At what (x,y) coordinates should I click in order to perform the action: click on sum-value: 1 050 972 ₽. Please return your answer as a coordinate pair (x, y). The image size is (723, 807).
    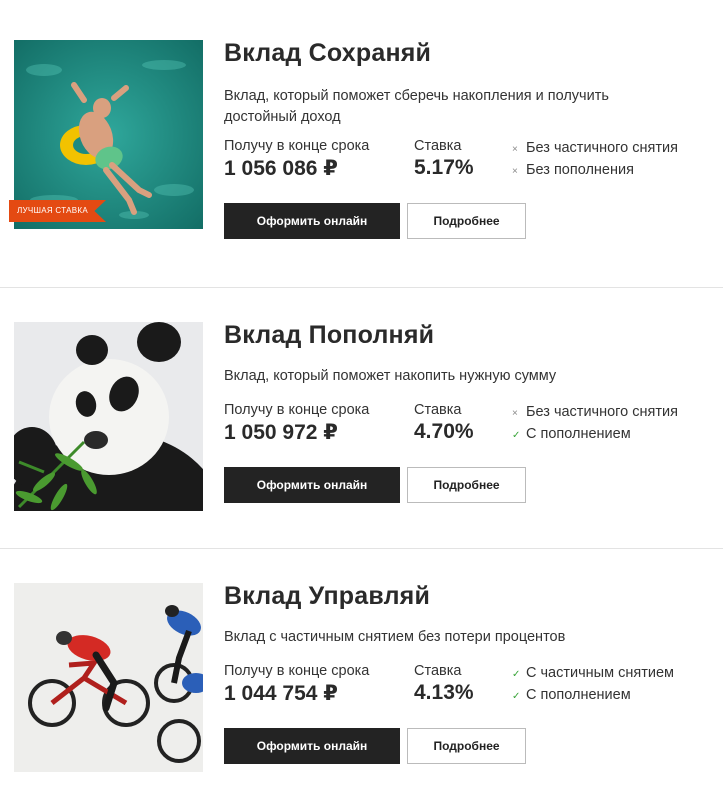
    Looking at the image, I should click on (281, 432).